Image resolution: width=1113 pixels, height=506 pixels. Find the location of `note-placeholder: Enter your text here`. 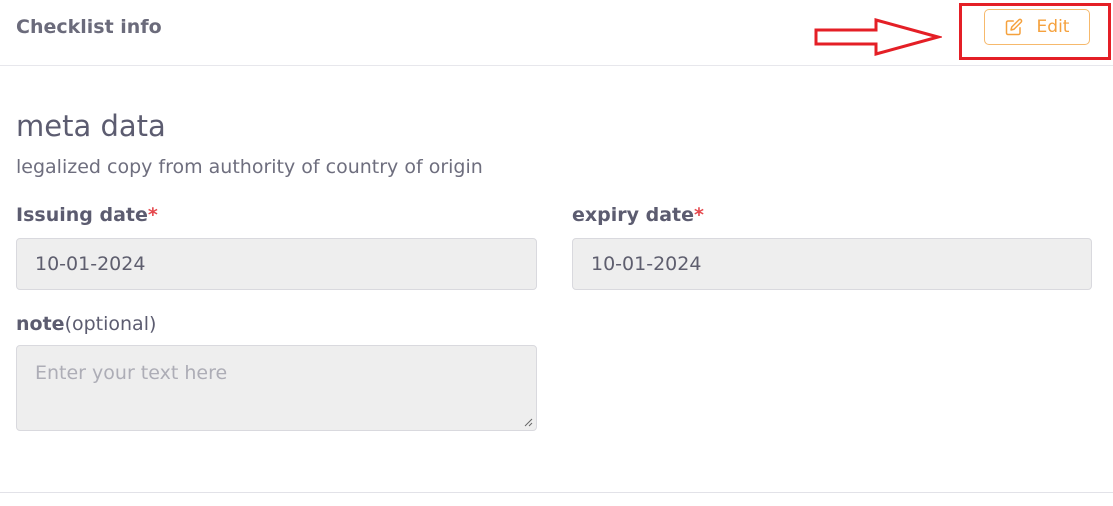

note-placeholder: Enter your text here is located at coordinates (131, 373).